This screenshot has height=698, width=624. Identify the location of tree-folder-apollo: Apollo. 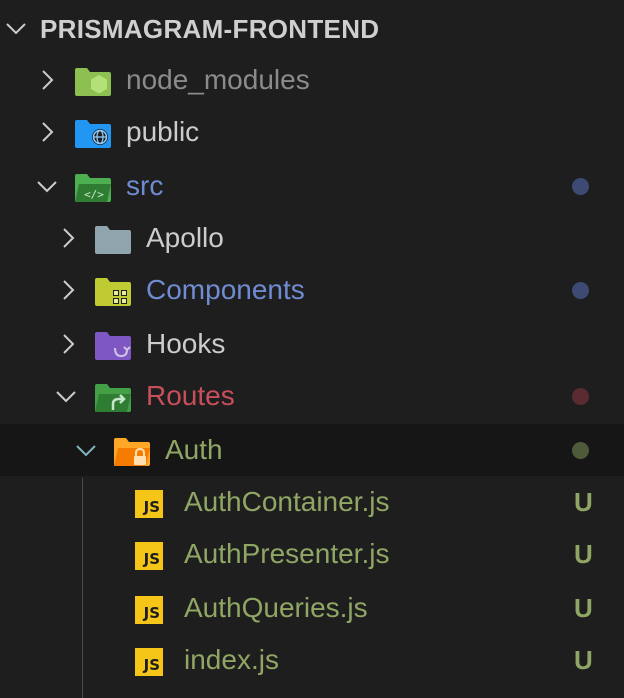
(312, 238).